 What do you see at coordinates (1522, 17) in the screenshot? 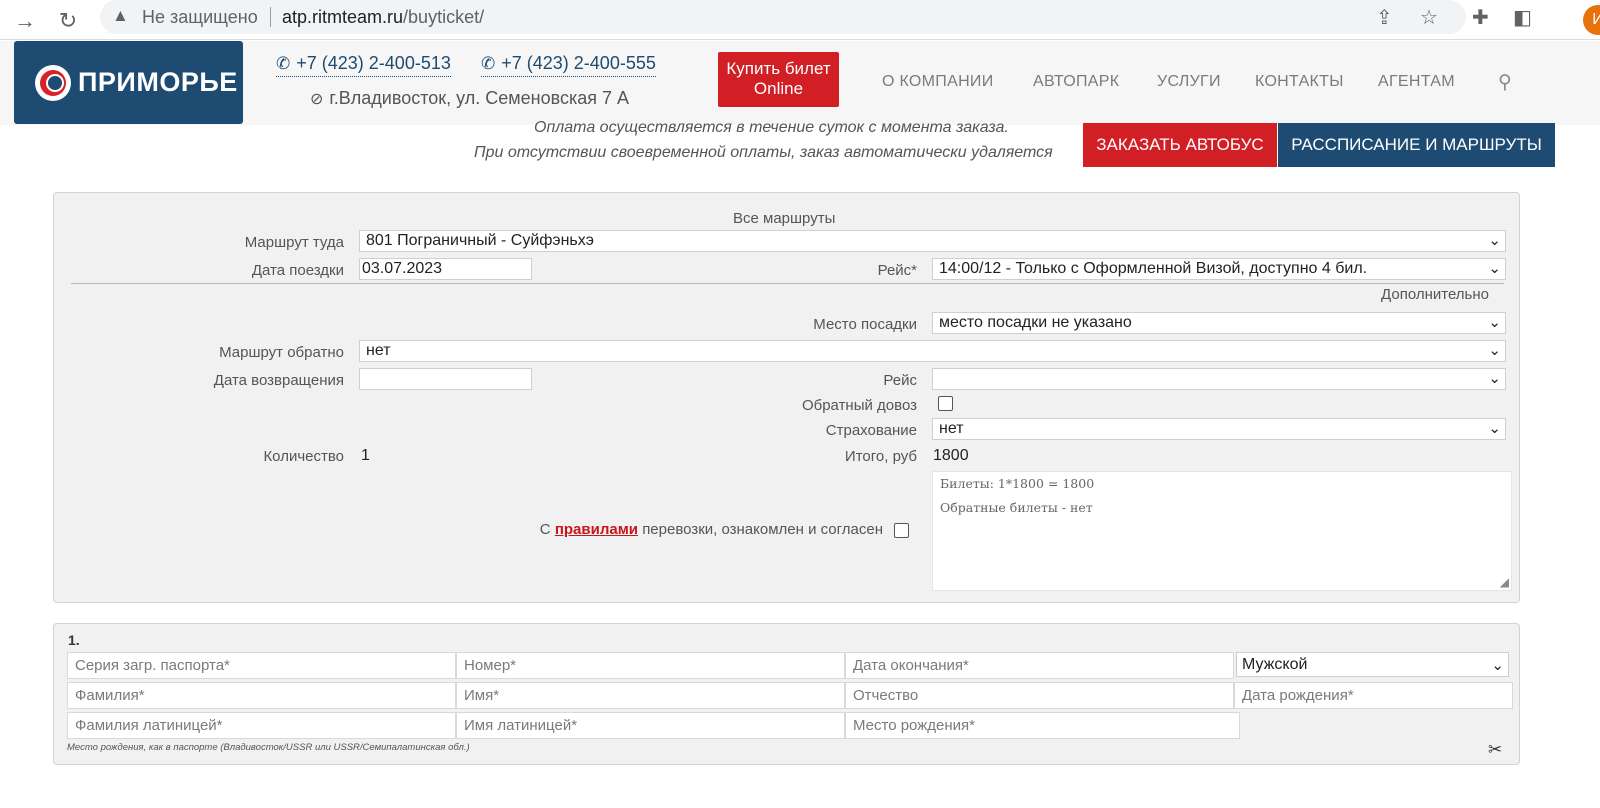
I see `side-panel-icon: ◧` at bounding box center [1522, 17].